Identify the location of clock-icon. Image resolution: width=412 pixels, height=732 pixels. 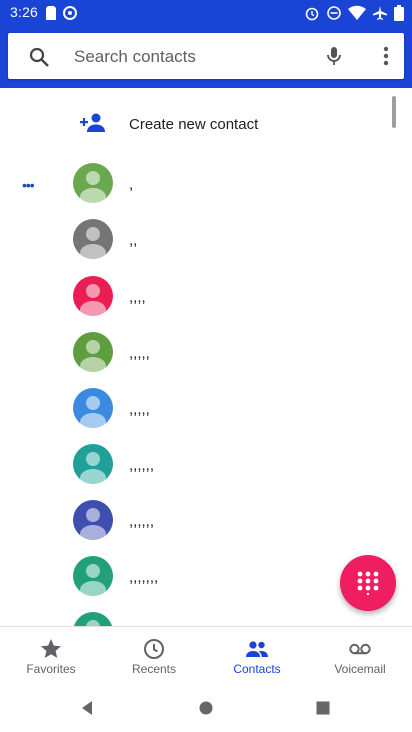
(154, 649).